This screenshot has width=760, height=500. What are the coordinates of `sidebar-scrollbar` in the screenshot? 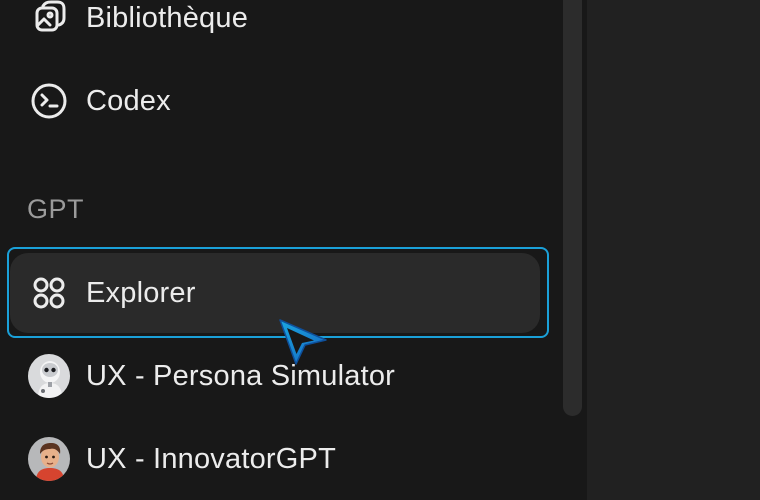 It's located at (572, 208).